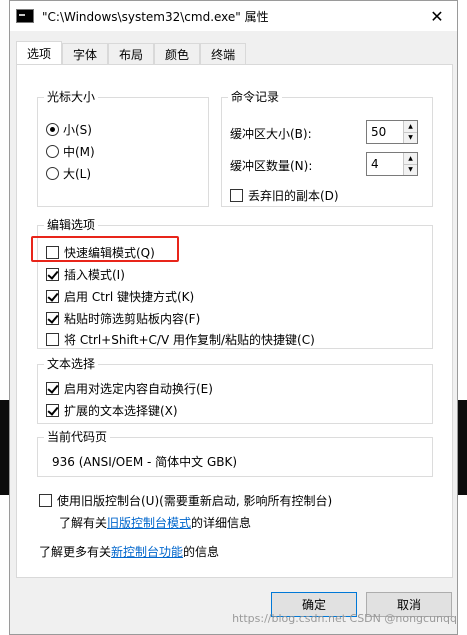 This screenshot has width=467, height=635. What do you see at coordinates (39, 53) in the screenshot?
I see `tab-options: 选项` at bounding box center [39, 53].